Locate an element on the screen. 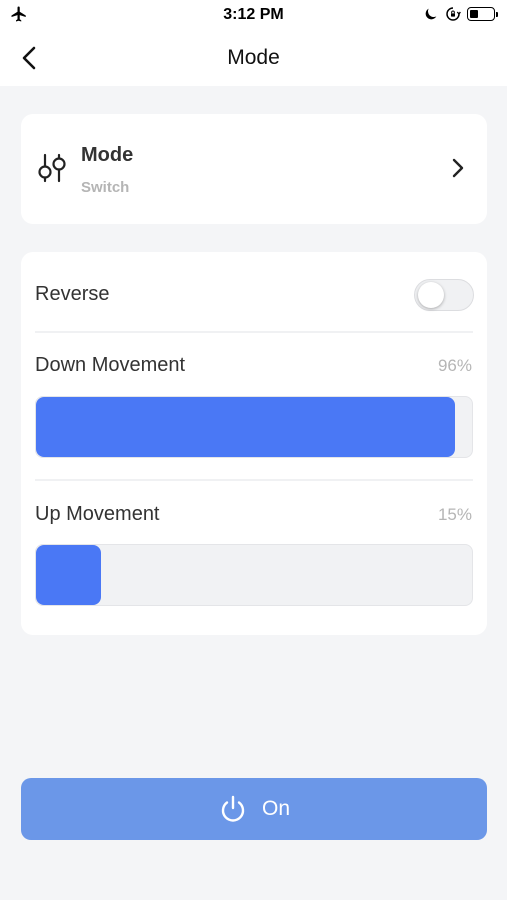 Image resolution: width=507 pixels, height=900 pixels. nav-bar: Mode is located at coordinates (253, 58).